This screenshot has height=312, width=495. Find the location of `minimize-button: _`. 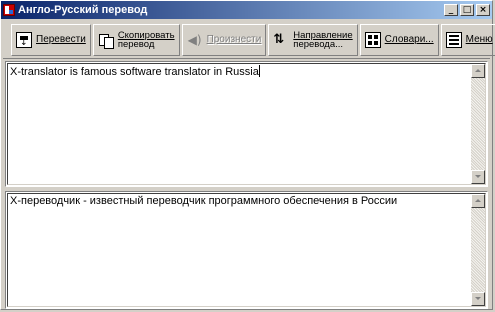

minimize-button: _ is located at coordinates (451, 10).